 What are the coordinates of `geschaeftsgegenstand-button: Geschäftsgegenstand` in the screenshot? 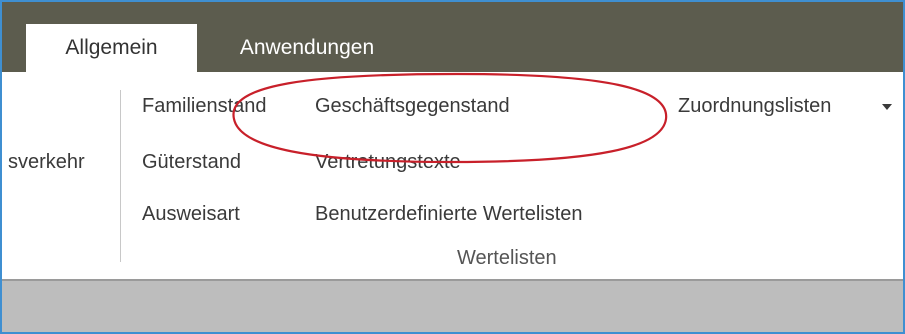 It's located at (412, 106).